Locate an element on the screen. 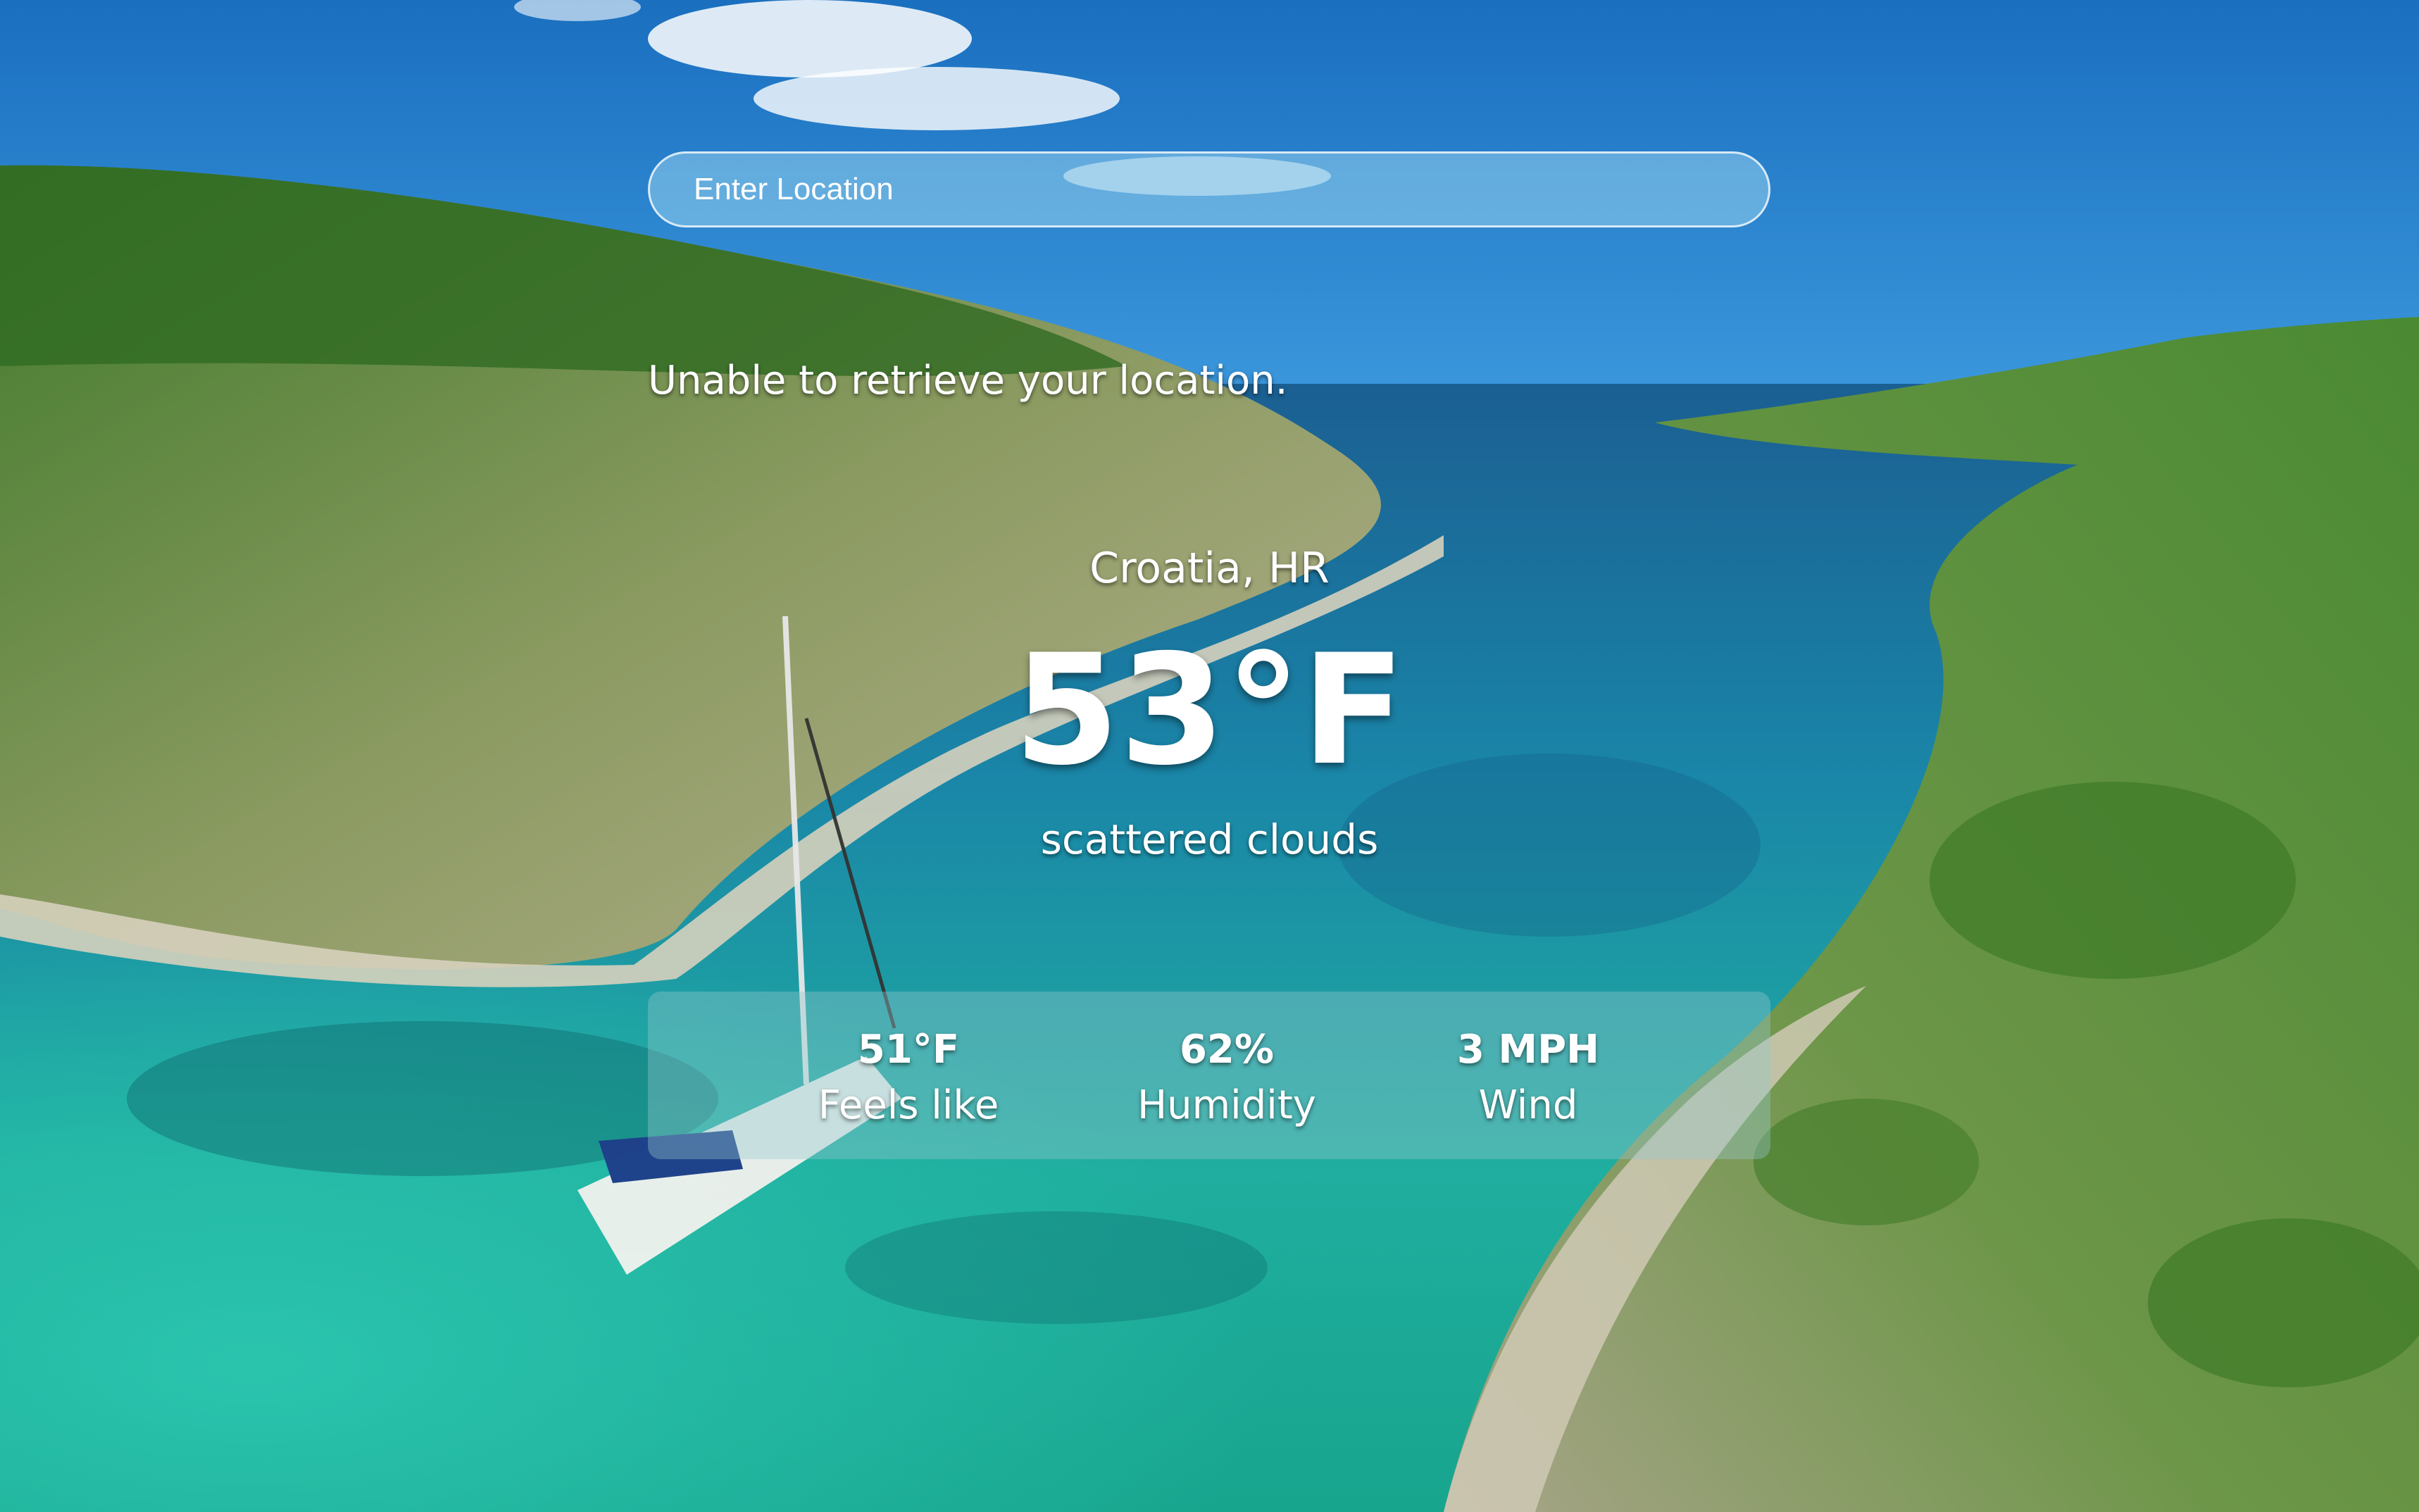 The width and height of the screenshot is (2419, 1512). current-temperature: 53°F is located at coordinates (1209, 710).